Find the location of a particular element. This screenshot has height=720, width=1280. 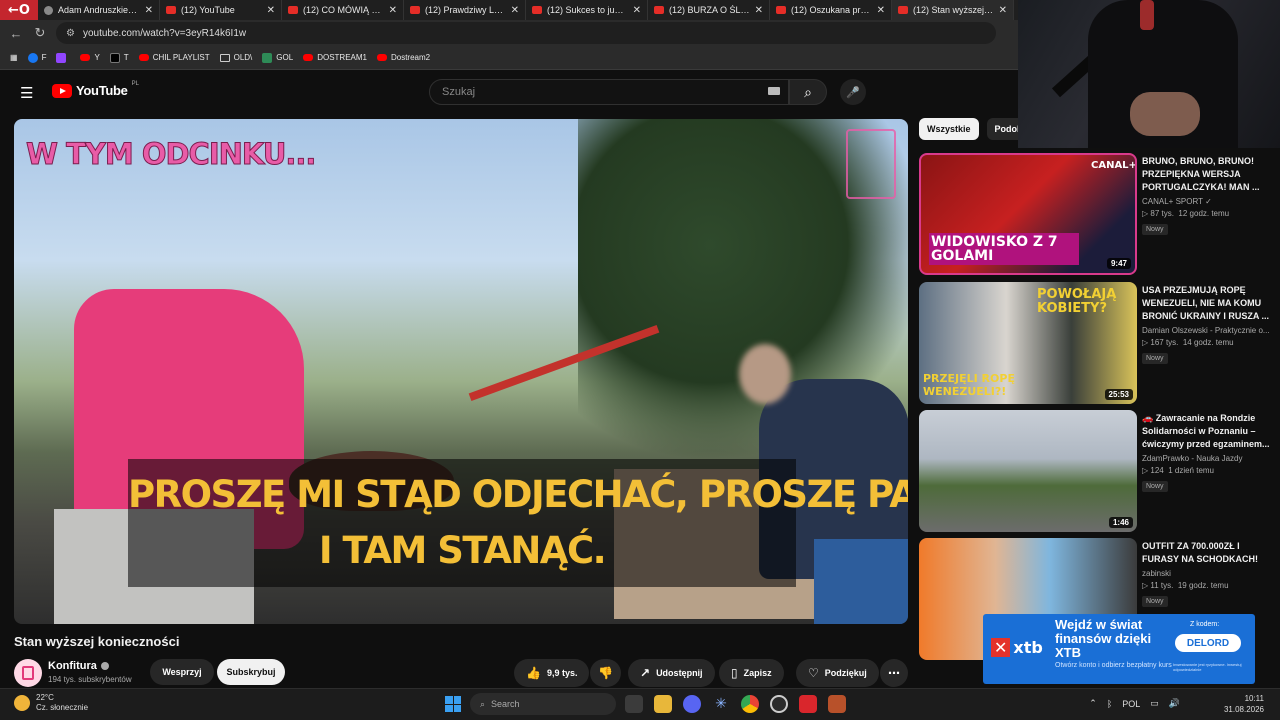

channel-avatar is located at coordinates (28, 673).